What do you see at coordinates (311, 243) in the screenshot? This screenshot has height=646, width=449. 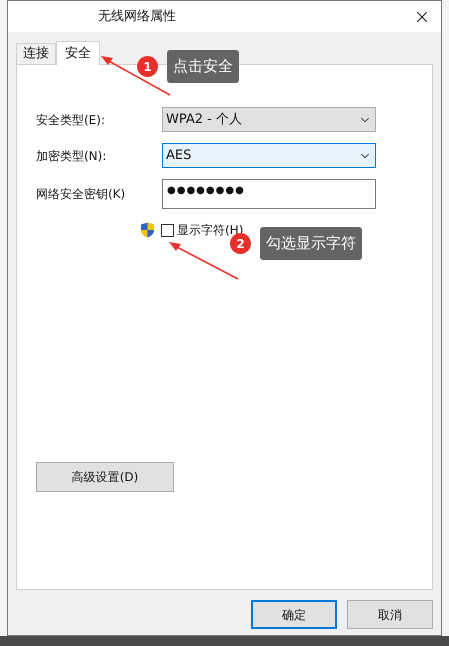 I see `callout: 勾选显示字符` at bounding box center [311, 243].